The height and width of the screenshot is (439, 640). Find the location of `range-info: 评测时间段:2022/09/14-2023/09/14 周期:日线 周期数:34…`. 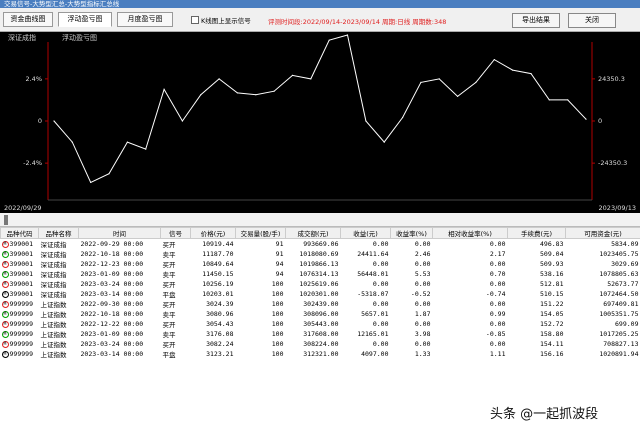

range-info: 评测时间段:2022/09/14-2023/09/14 周期:日线 周期数:34… is located at coordinates (357, 22).